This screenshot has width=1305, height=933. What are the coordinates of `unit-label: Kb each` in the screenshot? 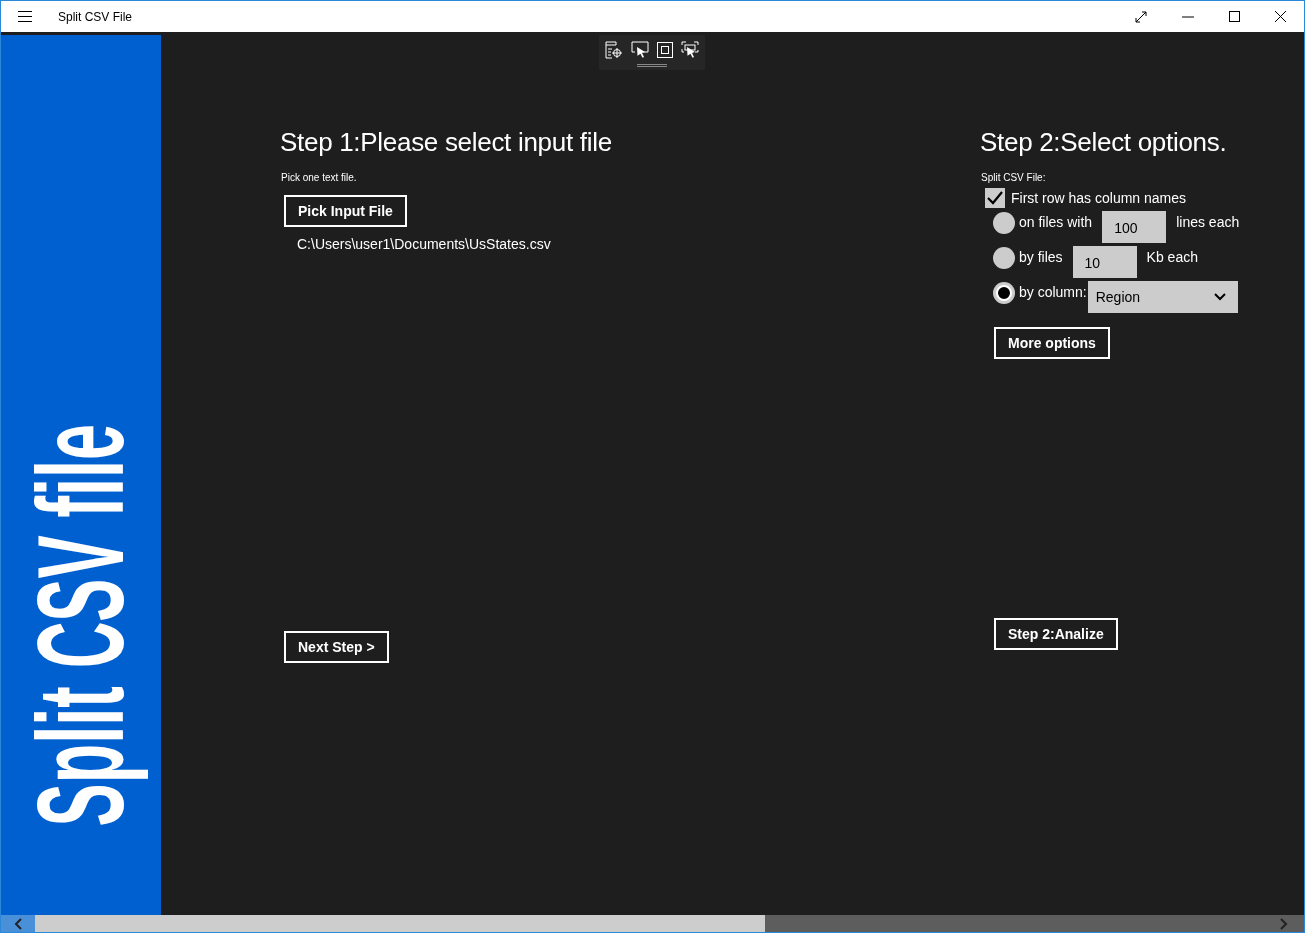 It's located at (1172, 257).